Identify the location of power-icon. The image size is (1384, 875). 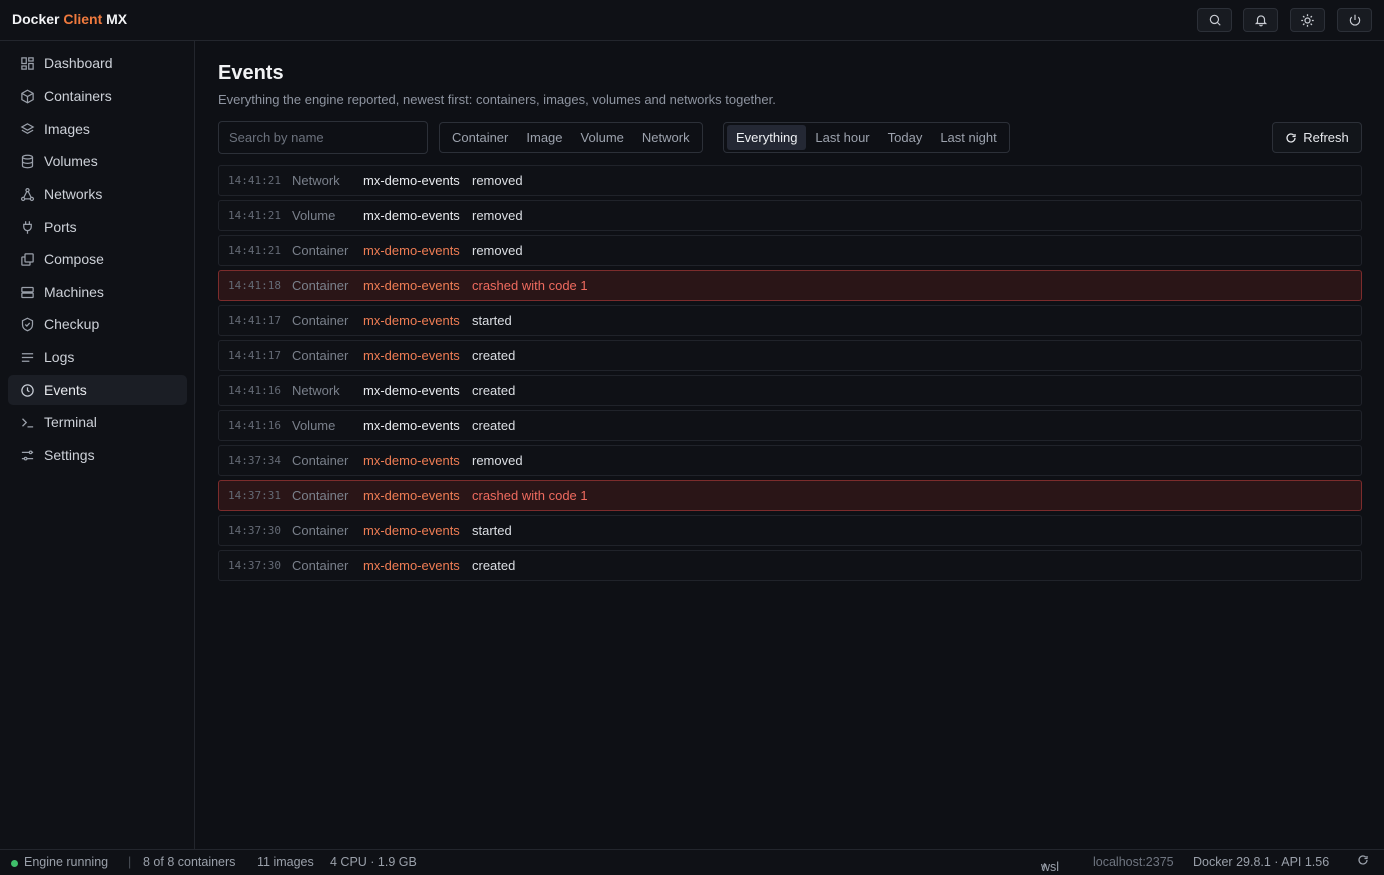
(1355, 20).